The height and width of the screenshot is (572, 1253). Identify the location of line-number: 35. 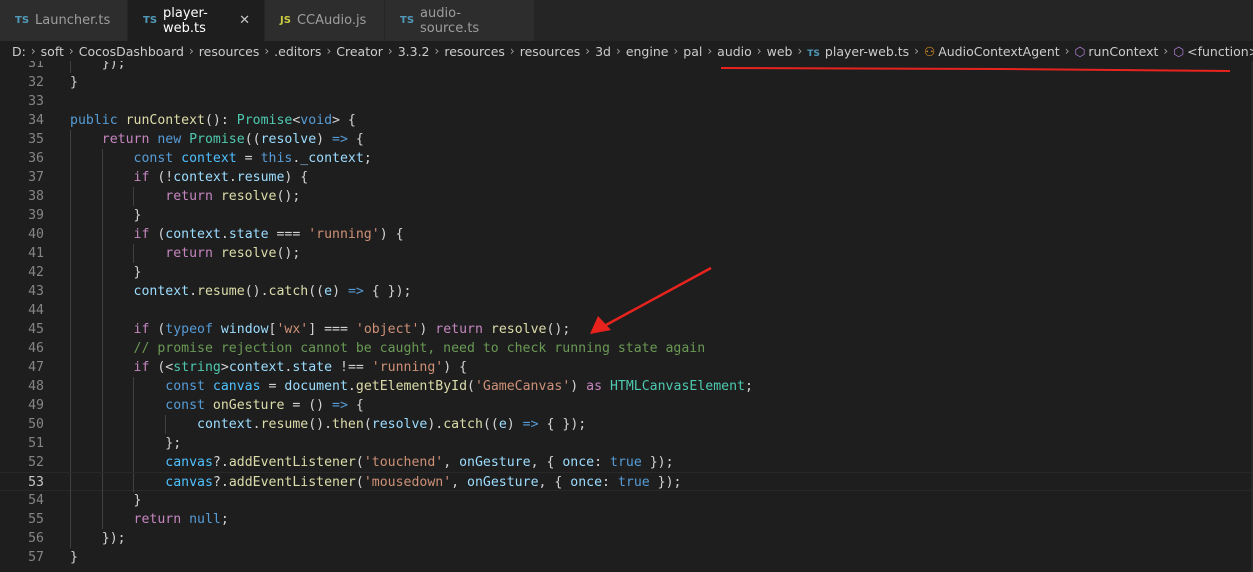
(22, 139).